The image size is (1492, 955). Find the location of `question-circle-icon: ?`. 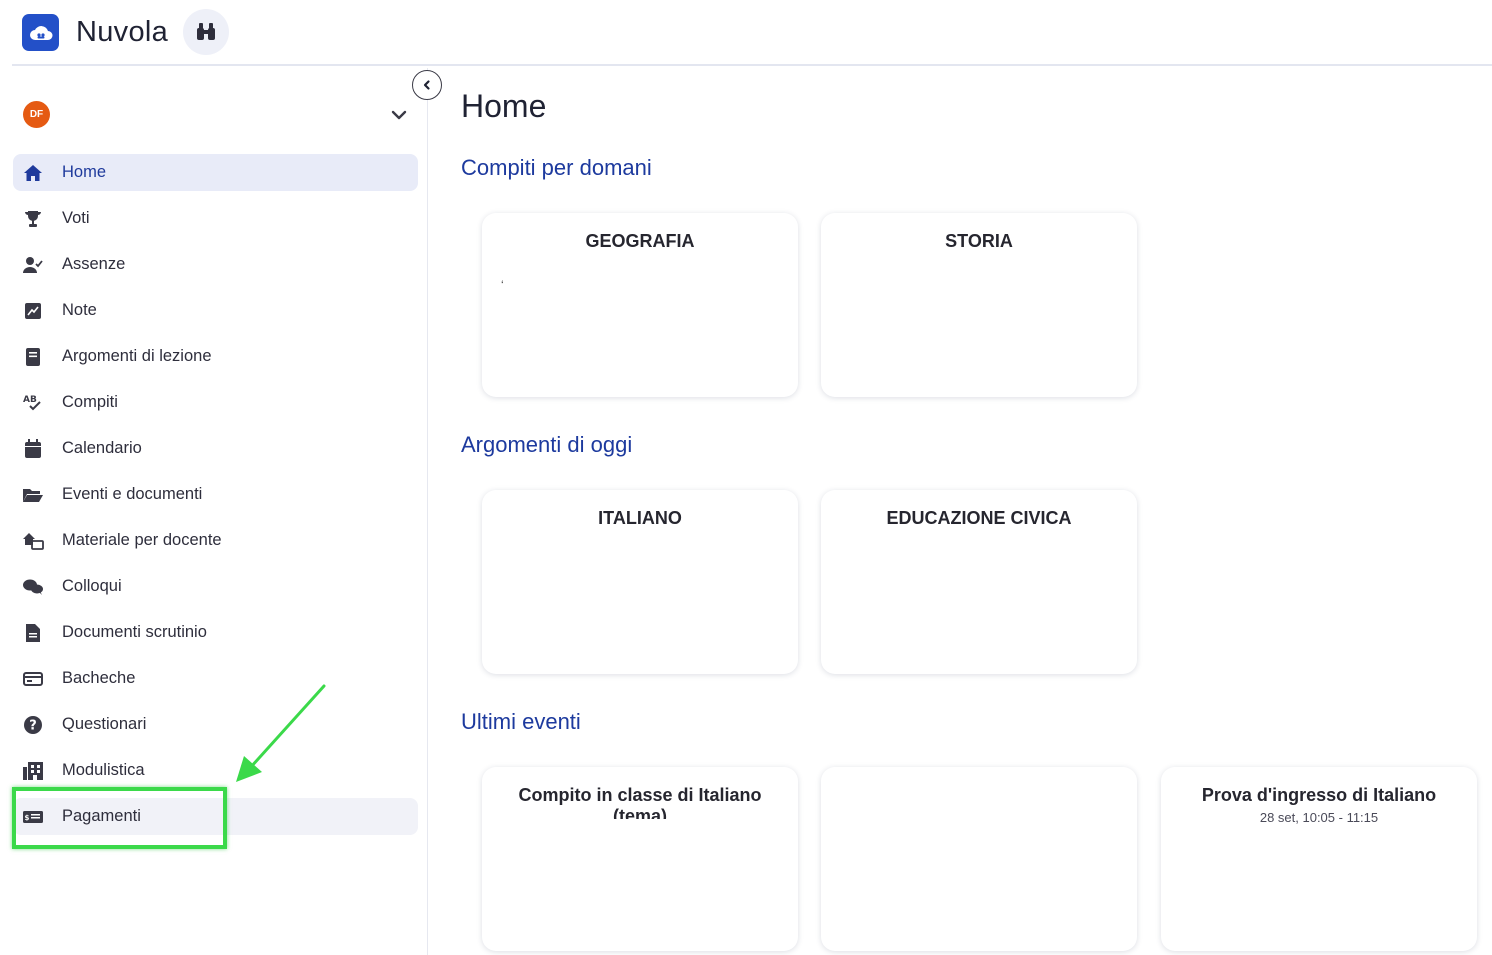

question-circle-icon: ? is located at coordinates (33, 724).